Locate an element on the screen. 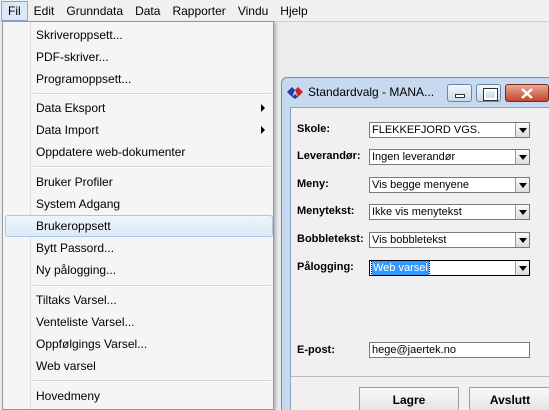 This screenshot has width=549, height=410. menu-edit: Edit is located at coordinates (44, 11).